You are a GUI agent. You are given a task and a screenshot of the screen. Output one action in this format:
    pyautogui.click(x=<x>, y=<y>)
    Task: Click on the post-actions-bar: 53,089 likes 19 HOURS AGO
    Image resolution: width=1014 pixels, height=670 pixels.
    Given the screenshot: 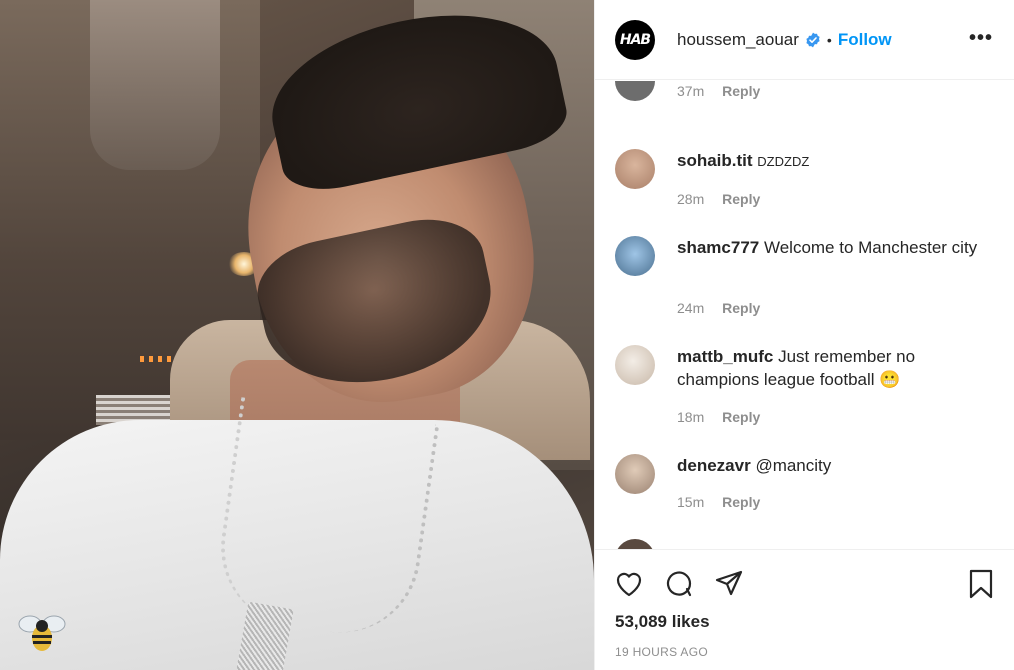 What is the action you would take?
    pyautogui.click(x=804, y=609)
    